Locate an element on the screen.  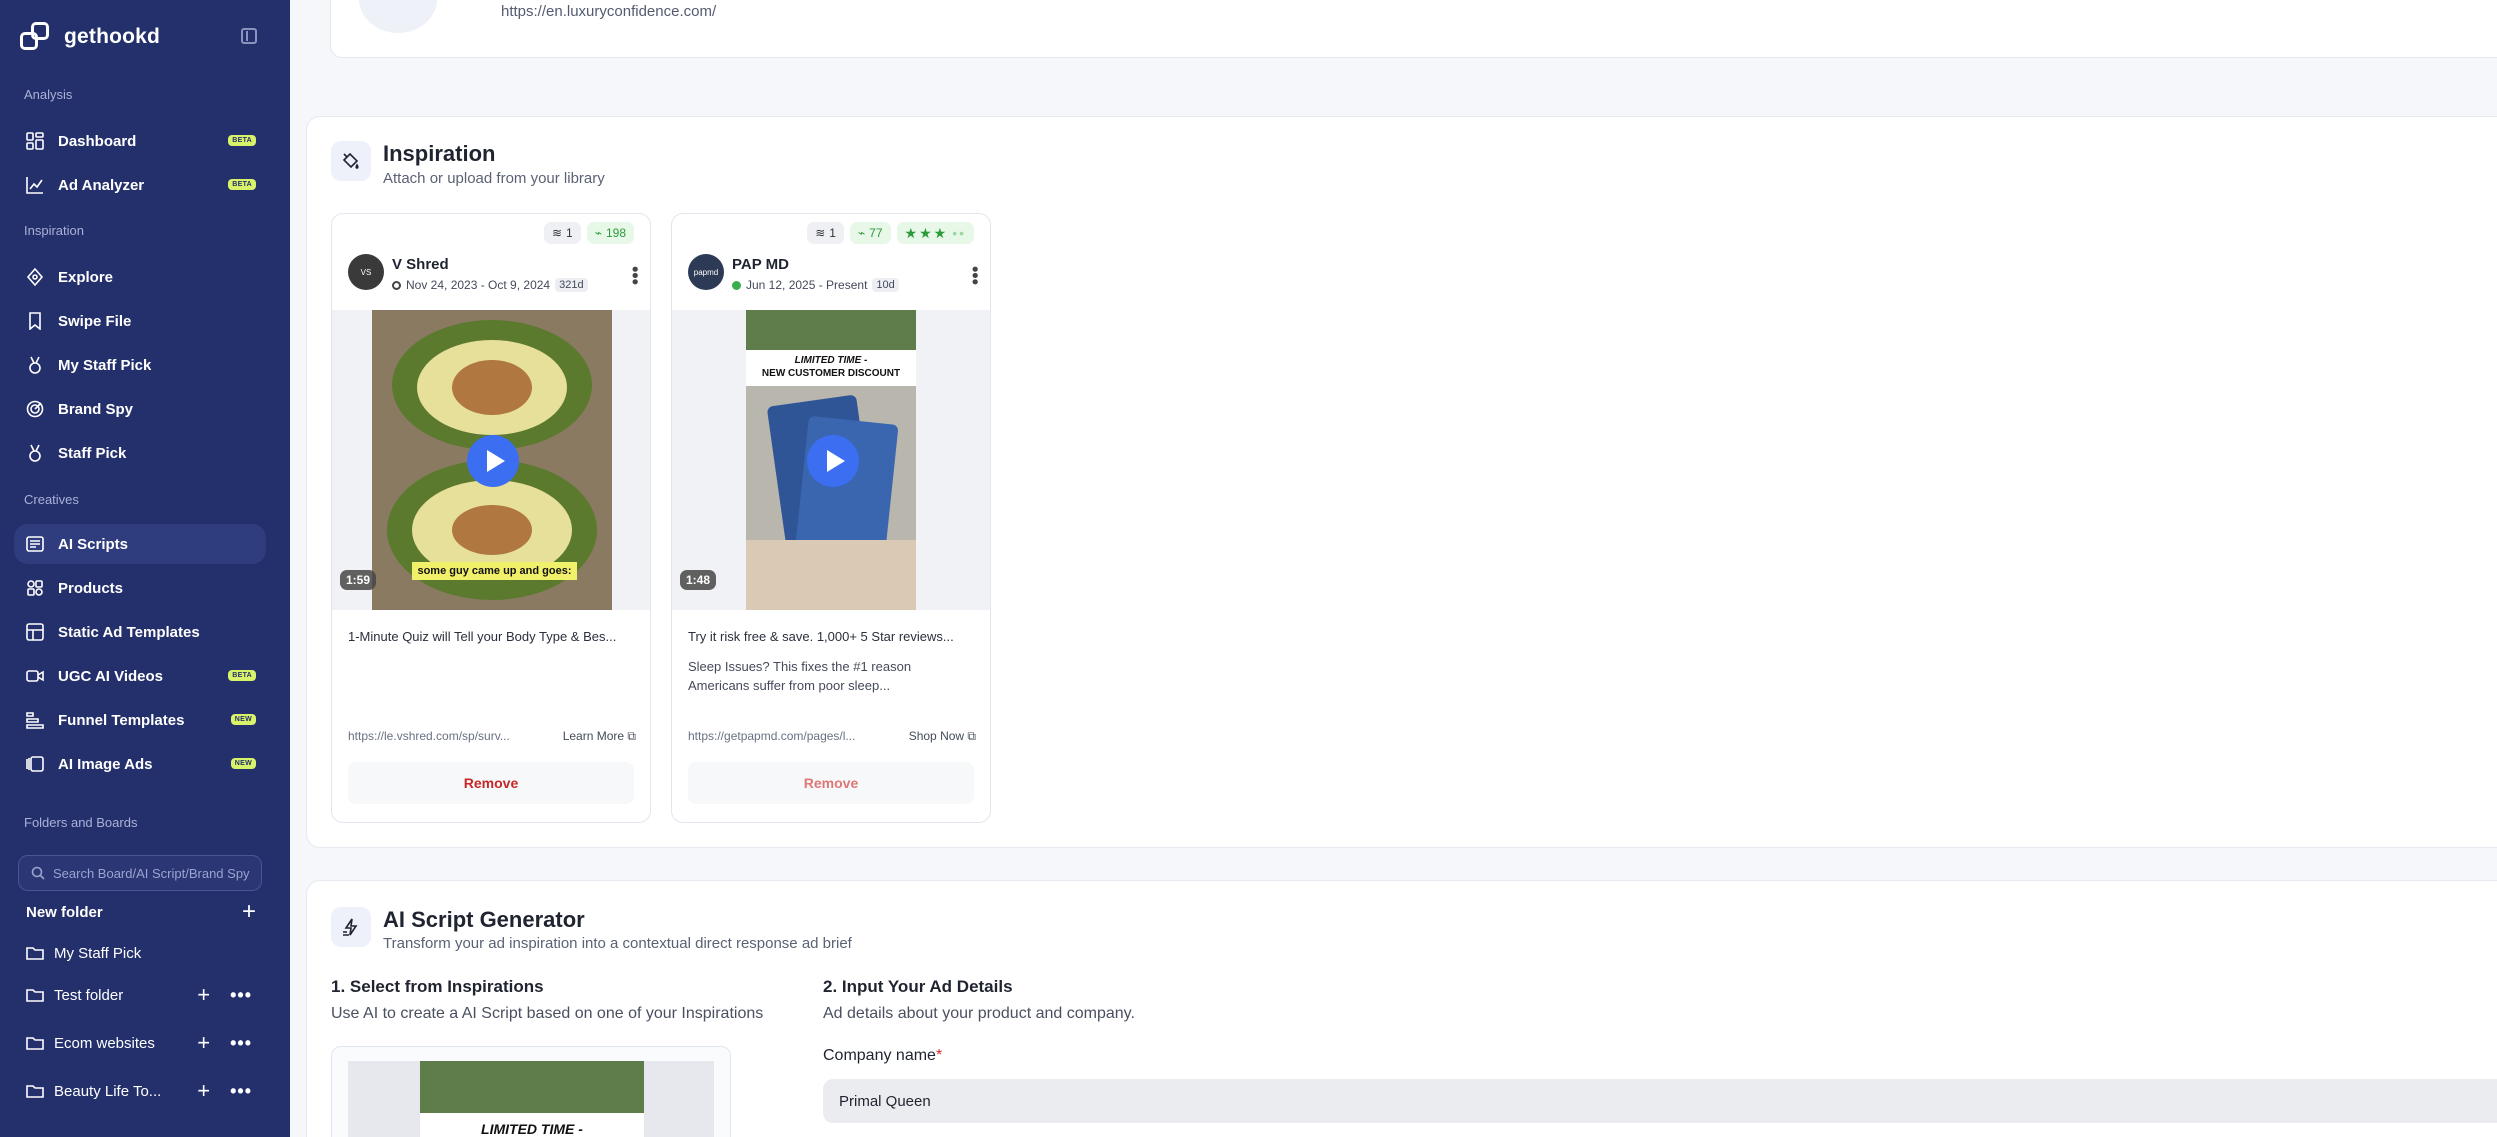
nav-label: AI Image Ads is located at coordinates (105, 764).